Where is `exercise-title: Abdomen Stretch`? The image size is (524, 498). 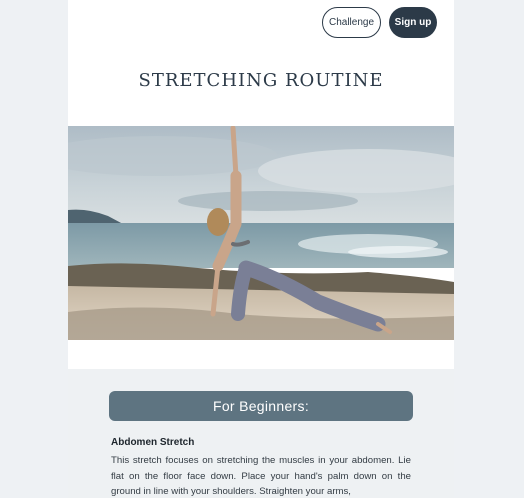
exercise-title: Abdomen Stretch is located at coordinates (153, 442).